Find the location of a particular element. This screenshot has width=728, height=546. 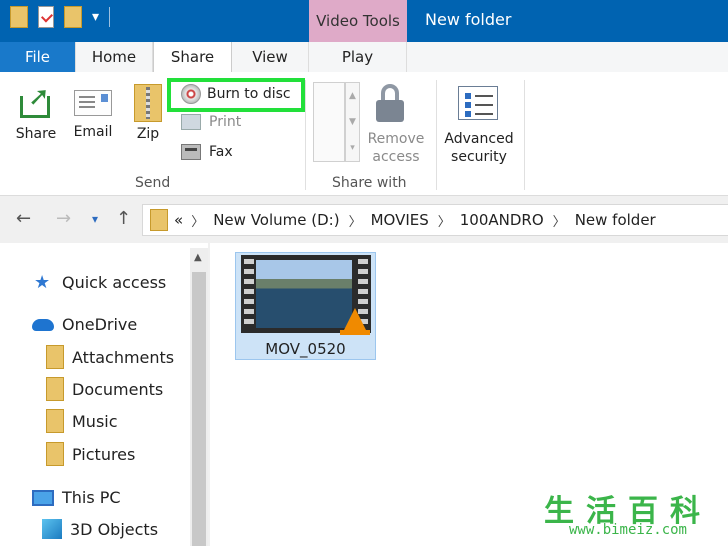

advanced-security-button: Advanced security is located at coordinates (479, 148).